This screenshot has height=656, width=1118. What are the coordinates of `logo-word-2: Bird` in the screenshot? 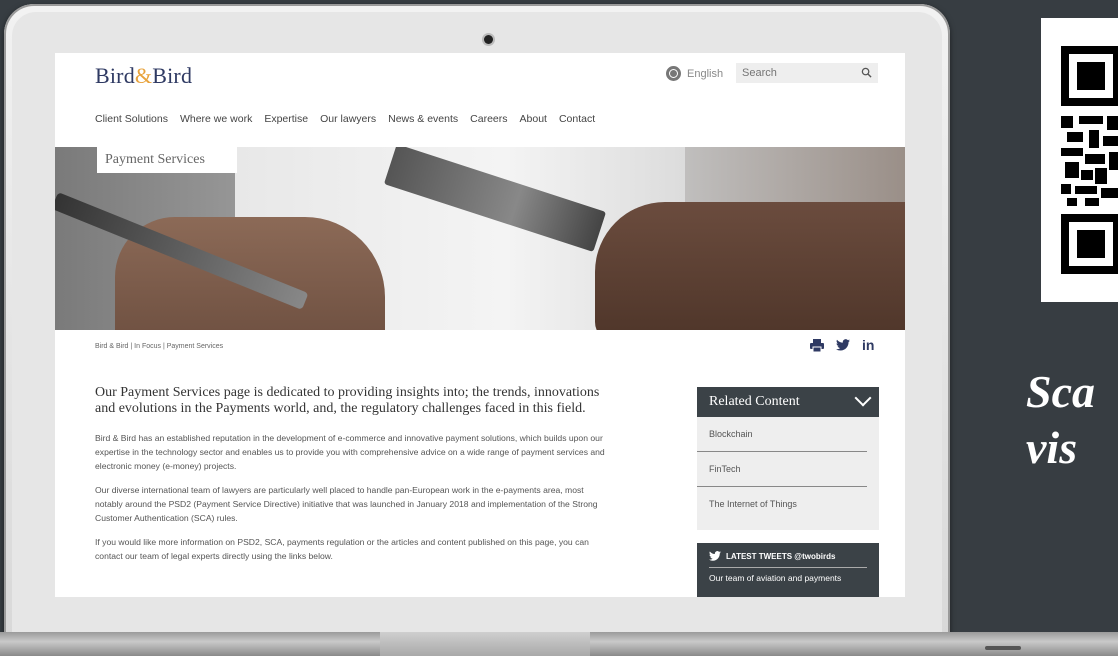 It's located at (172, 75).